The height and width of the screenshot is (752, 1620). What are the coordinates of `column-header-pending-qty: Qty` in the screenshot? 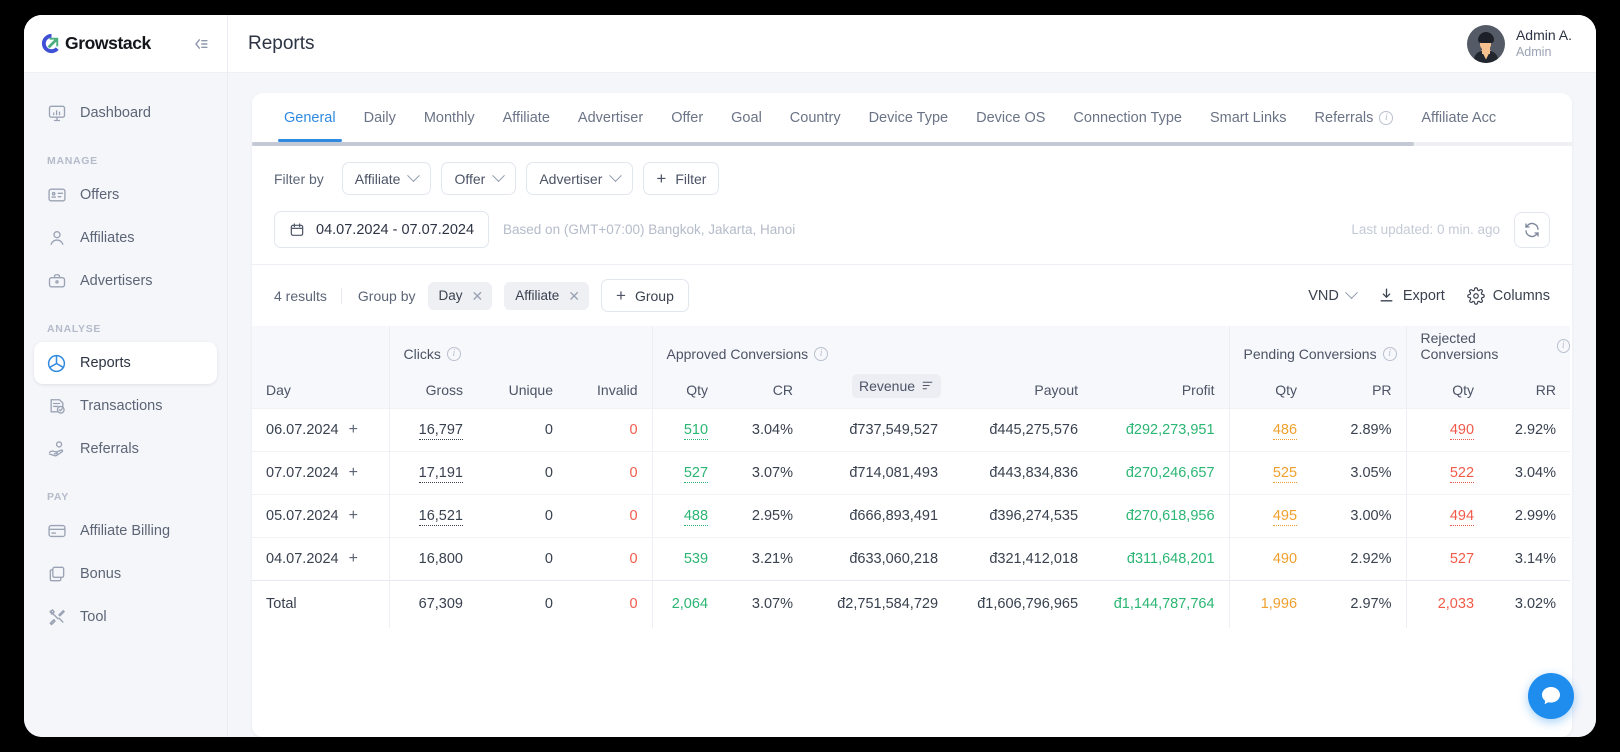 It's located at (1270, 387).